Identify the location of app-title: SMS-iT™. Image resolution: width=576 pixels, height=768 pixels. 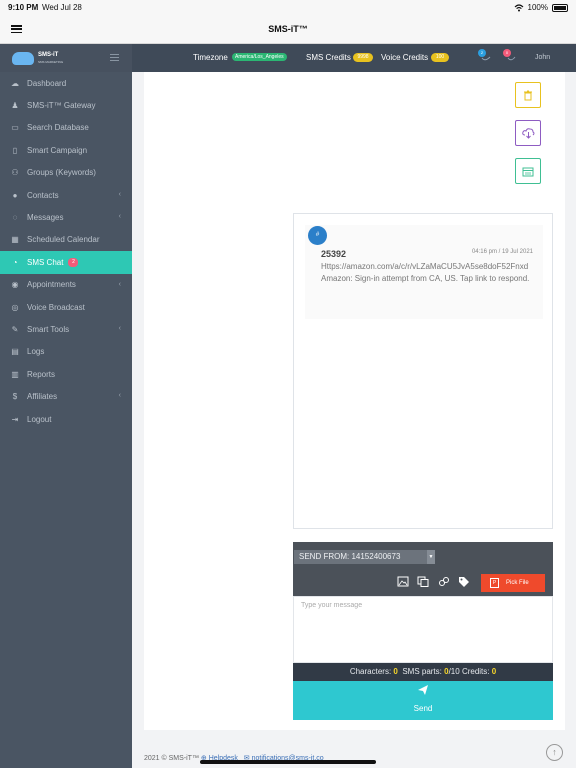
(288, 29).